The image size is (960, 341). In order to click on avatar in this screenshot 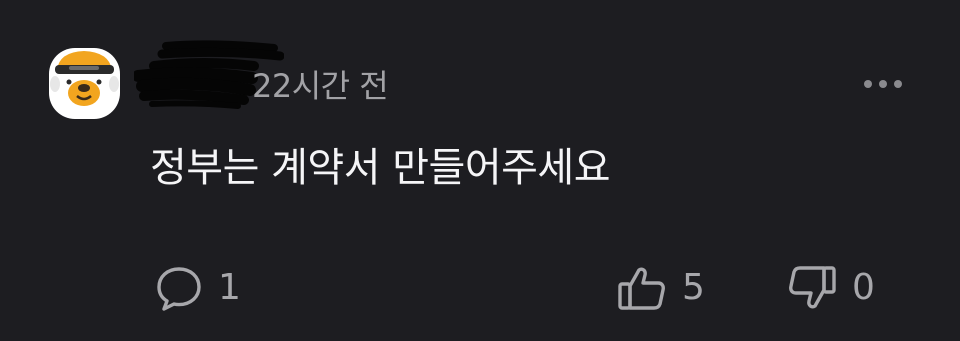, I will do `click(84, 83)`.